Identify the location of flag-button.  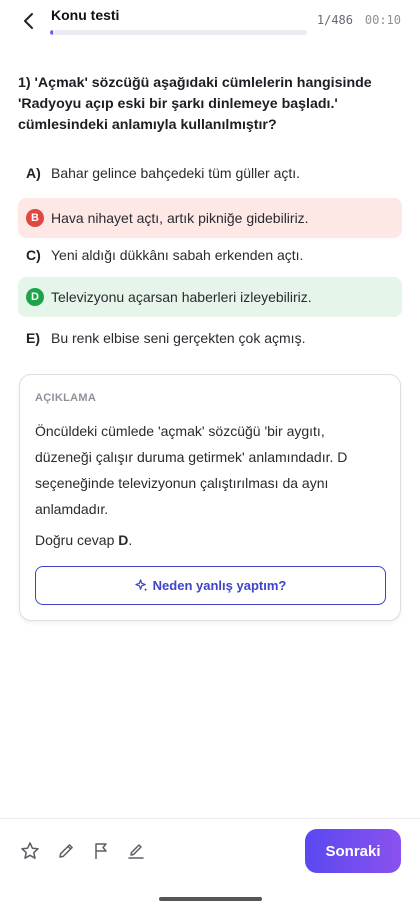
(101, 851).